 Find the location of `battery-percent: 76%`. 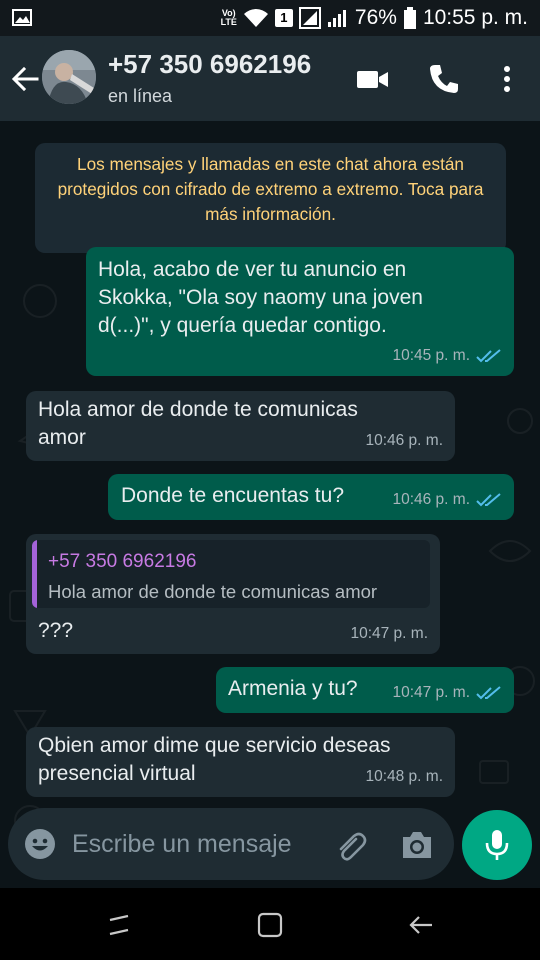

battery-percent: 76% is located at coordinates (375, 17).